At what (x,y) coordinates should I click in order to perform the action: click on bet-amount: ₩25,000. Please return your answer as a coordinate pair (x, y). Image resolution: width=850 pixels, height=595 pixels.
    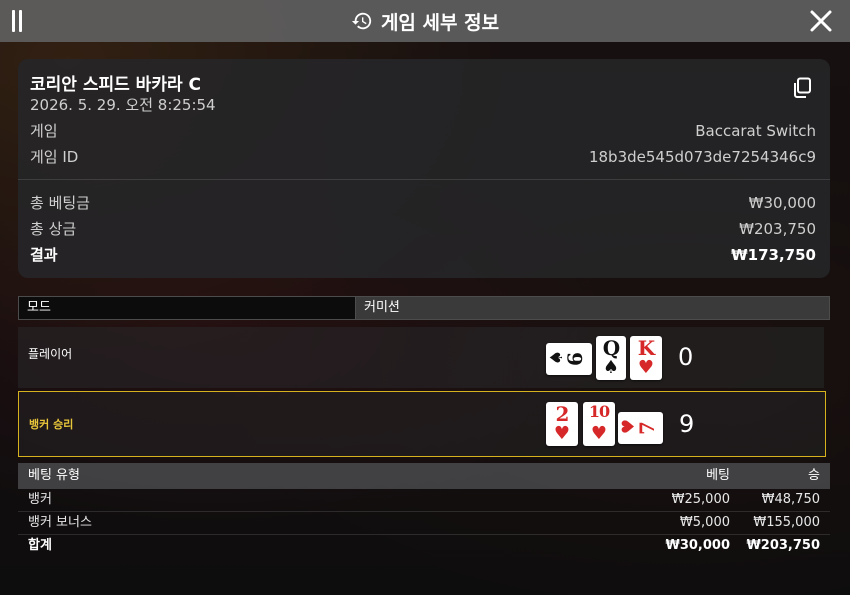
    Looking at the image, I should click on (700, 499).